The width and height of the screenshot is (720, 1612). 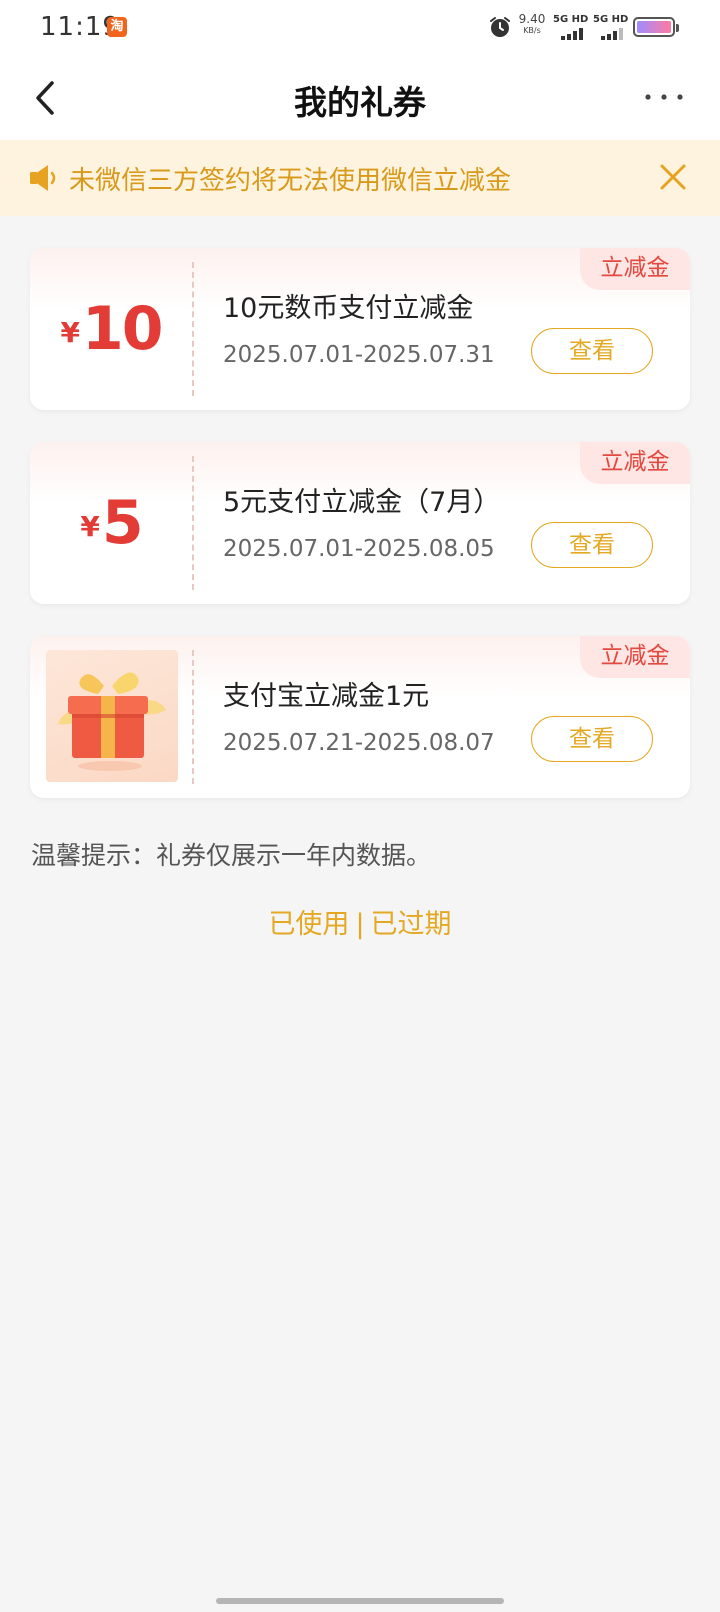 I want to click on tip-text: 温馨提示：礼券仅展示一年内数据。, so click(x=231, y=855).